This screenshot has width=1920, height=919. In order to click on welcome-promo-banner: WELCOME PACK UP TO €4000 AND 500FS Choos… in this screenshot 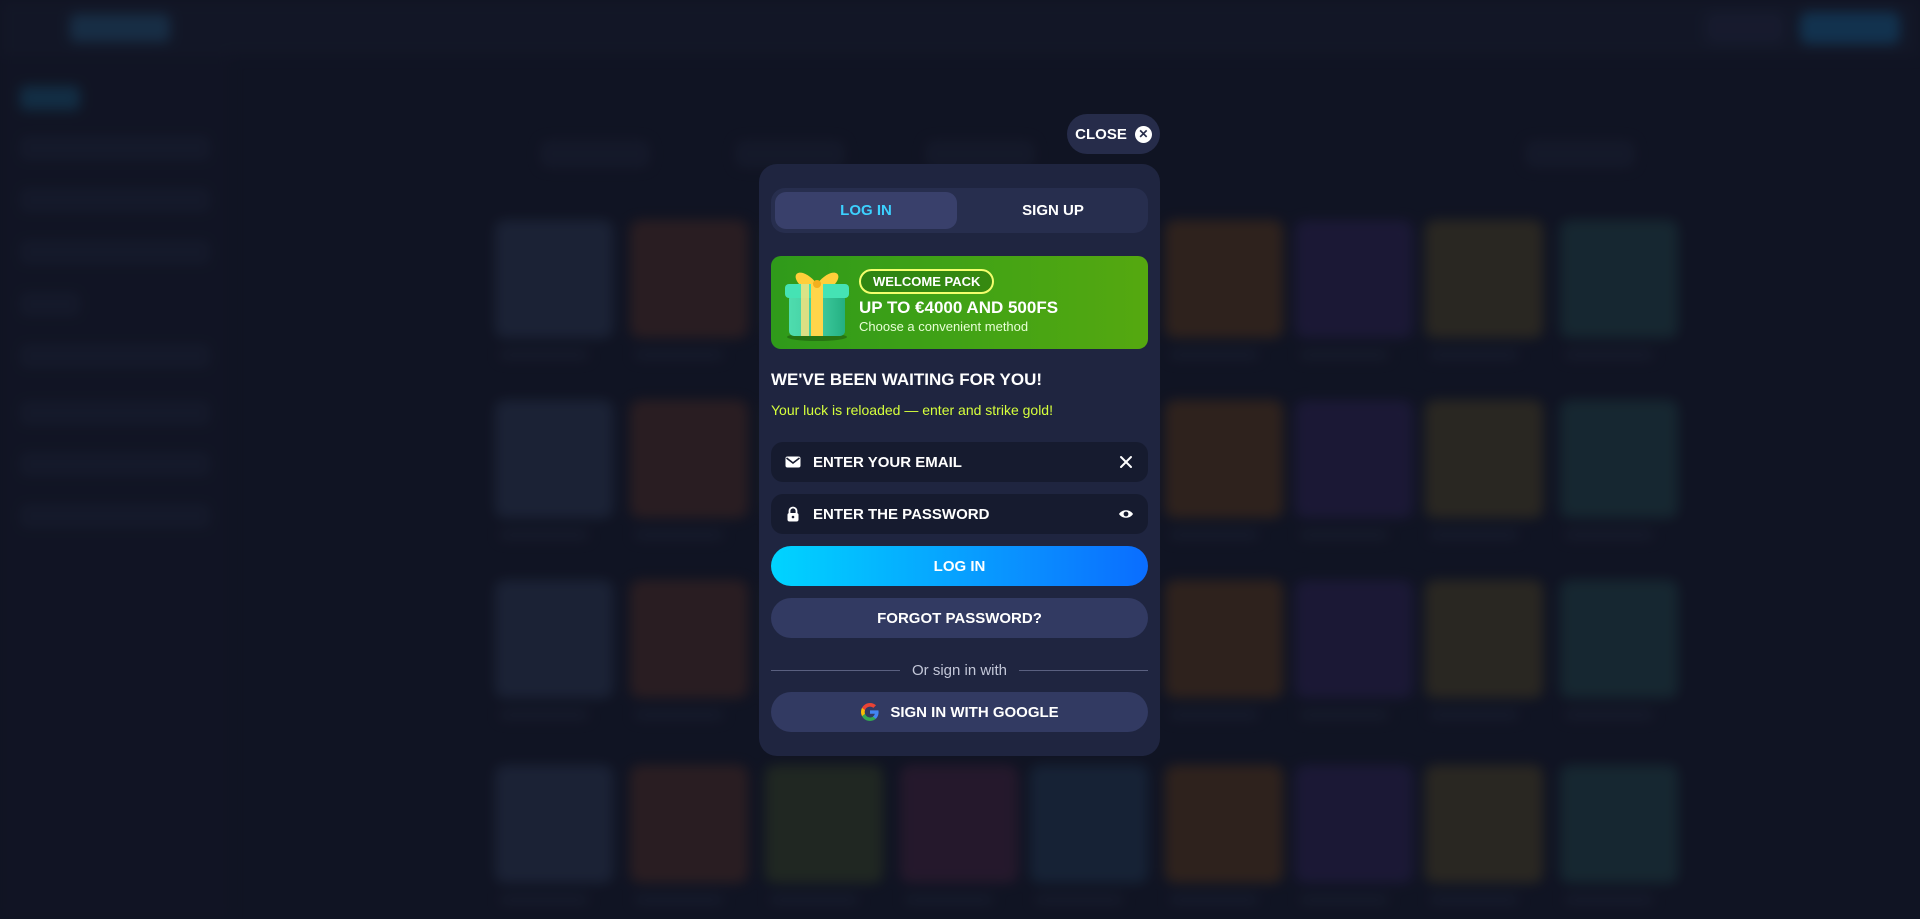, I will do `click(959, 302)`.